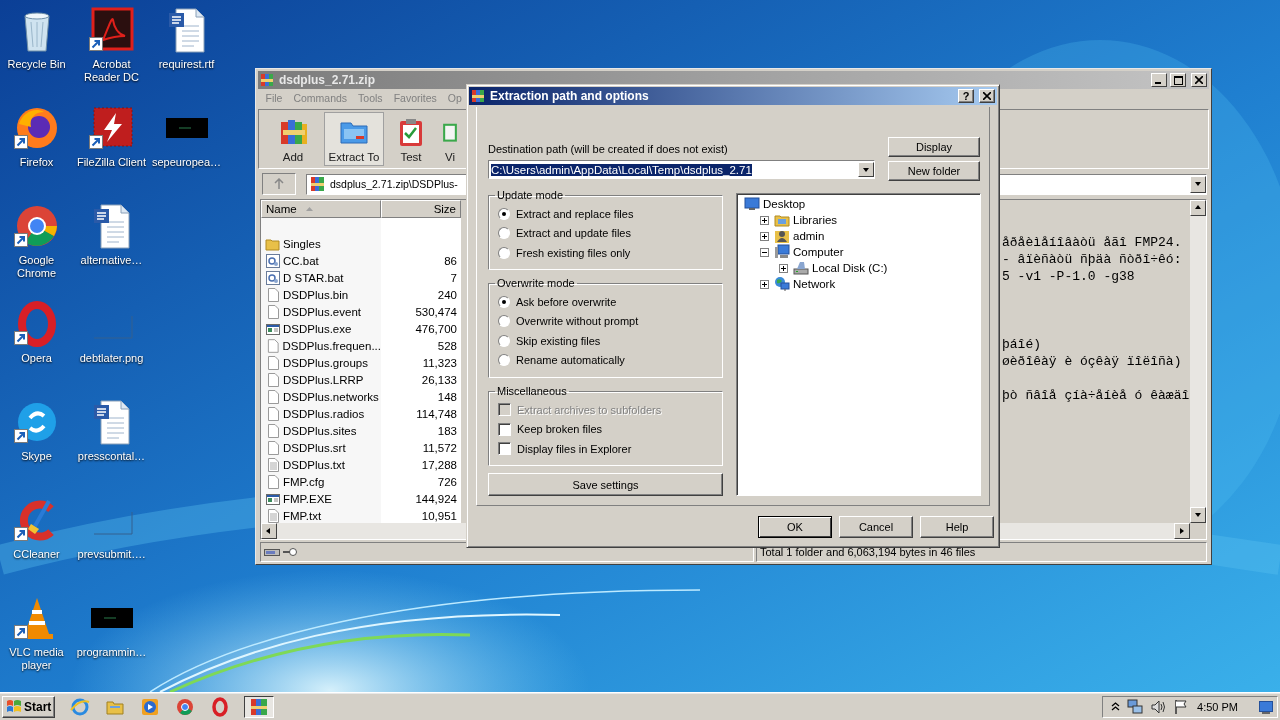 This screenshot has width=1280, height=720. Describe the element at coordinates (1092, 242) in the screenshot. I see `preview-line: åðåèìåíîâàòü åãî FMP24.` at that location.